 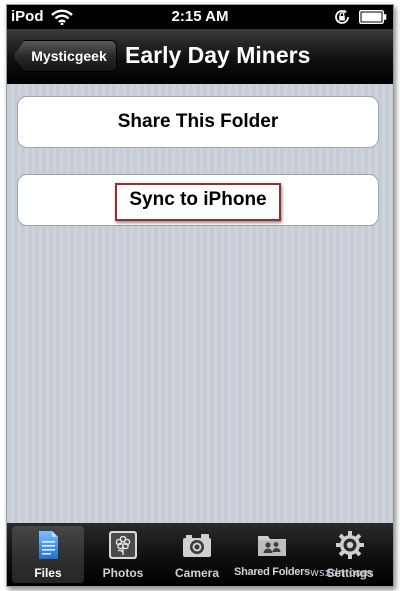 I want to click on camera-icon, so click(x=197, y=545).